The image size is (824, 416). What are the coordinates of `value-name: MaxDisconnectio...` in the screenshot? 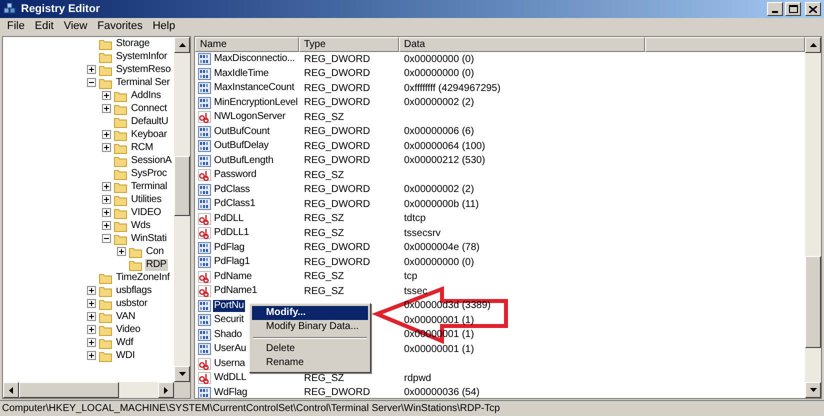 It's located at (254, 59).